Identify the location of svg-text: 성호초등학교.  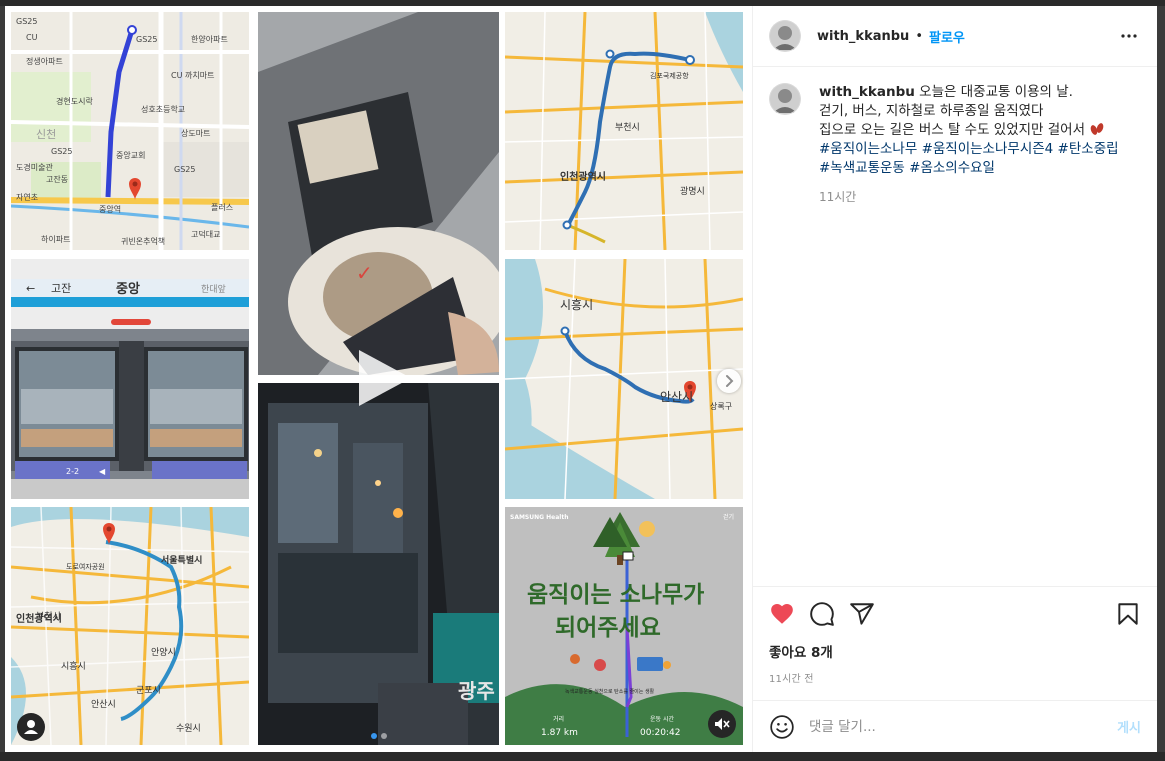
(163, 109).